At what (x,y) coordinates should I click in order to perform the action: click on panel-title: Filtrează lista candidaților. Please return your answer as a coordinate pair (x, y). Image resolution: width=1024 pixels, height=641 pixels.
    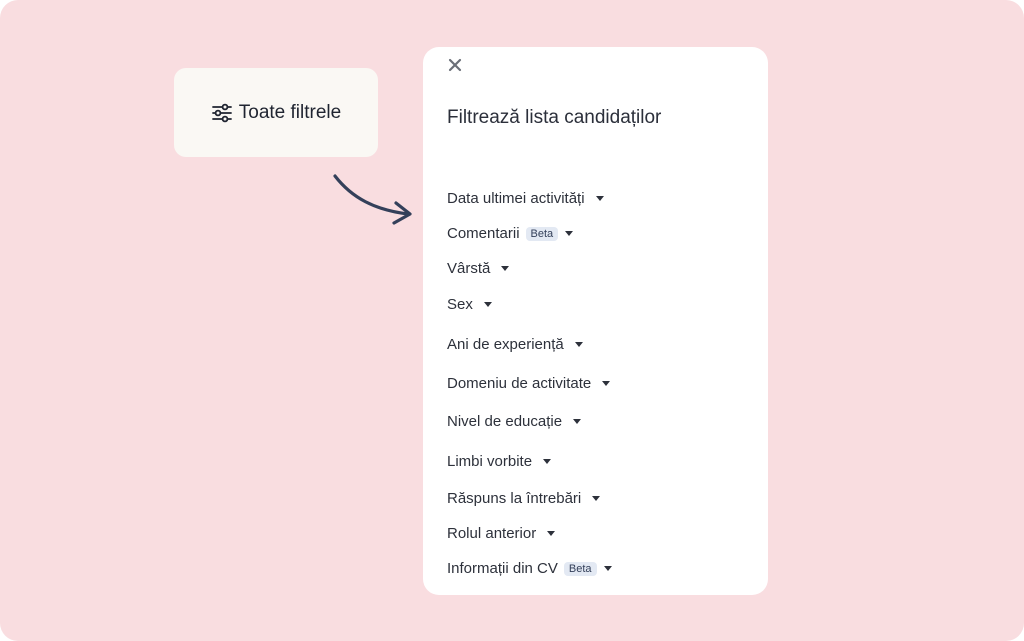
    Looking at the image, I should click on (554, 117).